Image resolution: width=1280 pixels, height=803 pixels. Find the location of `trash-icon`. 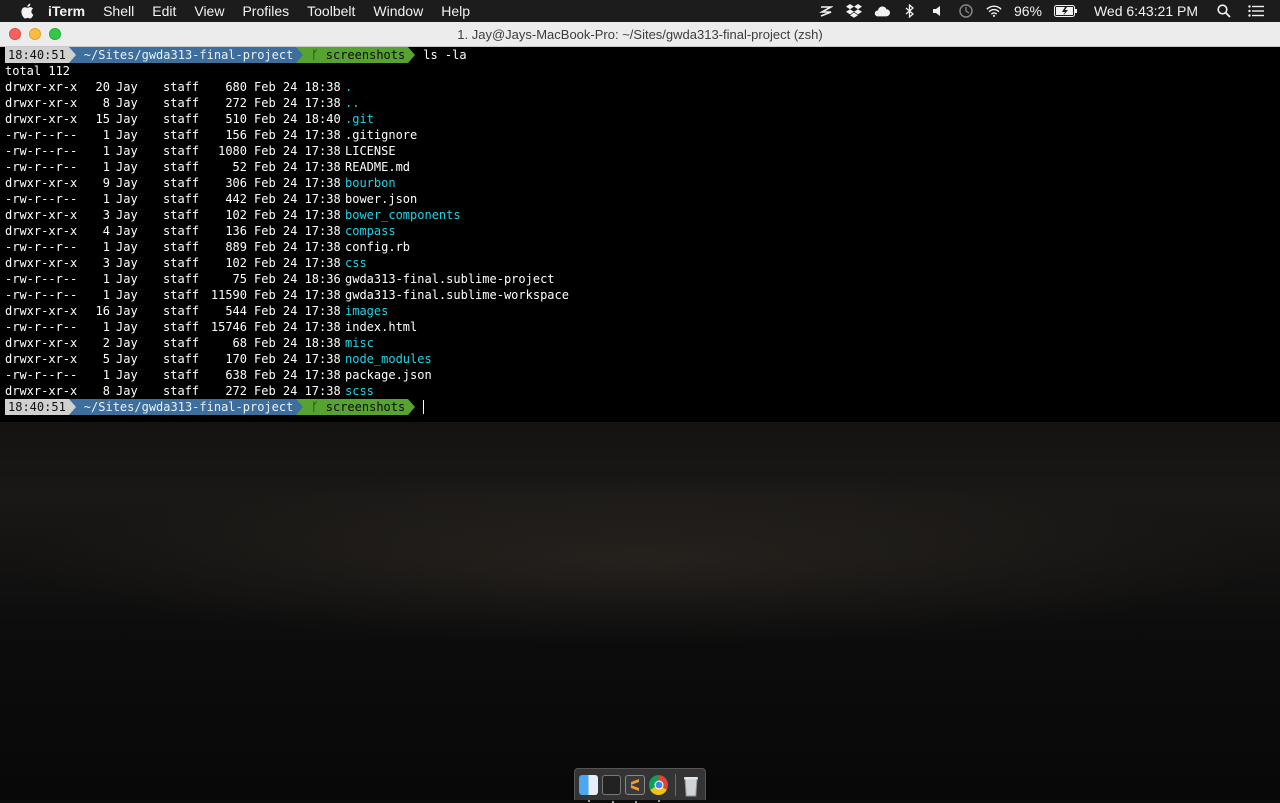

trash-icon is located at coordinates (691, 785).